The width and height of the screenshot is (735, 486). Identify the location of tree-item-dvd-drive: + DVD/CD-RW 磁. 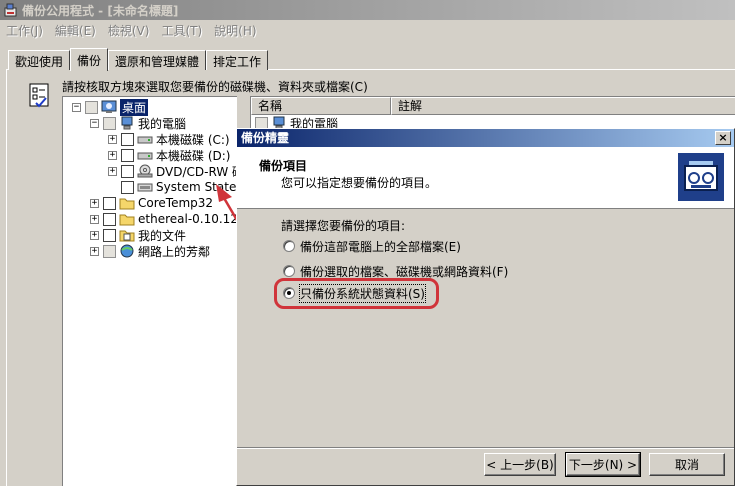
(172, 171).